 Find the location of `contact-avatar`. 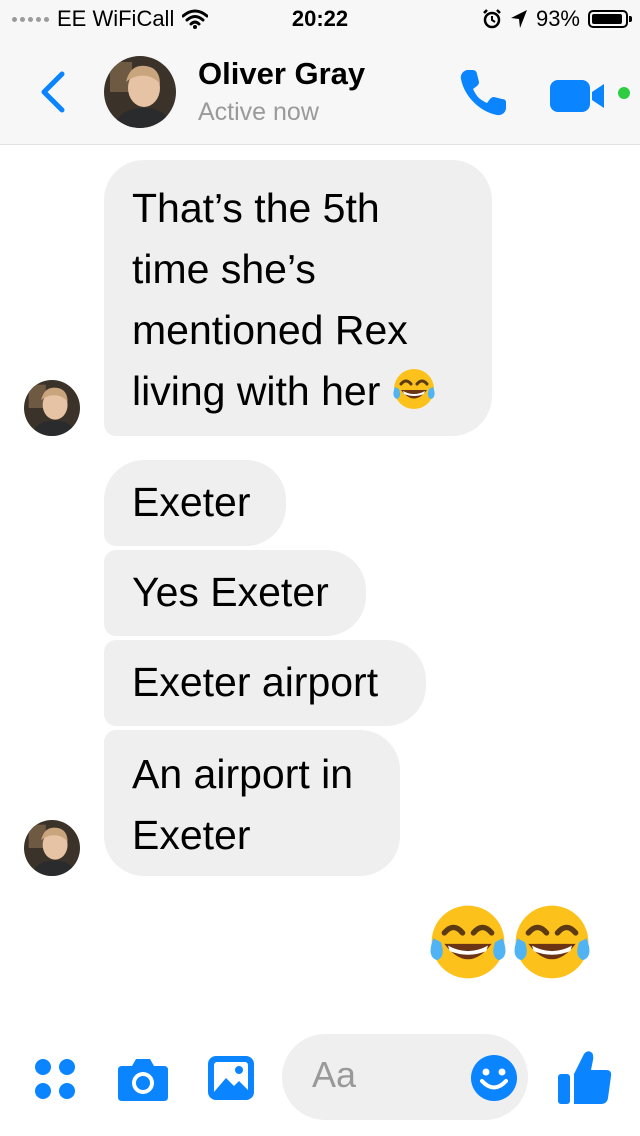

contact-avatar is located at coordinates (140, 92).